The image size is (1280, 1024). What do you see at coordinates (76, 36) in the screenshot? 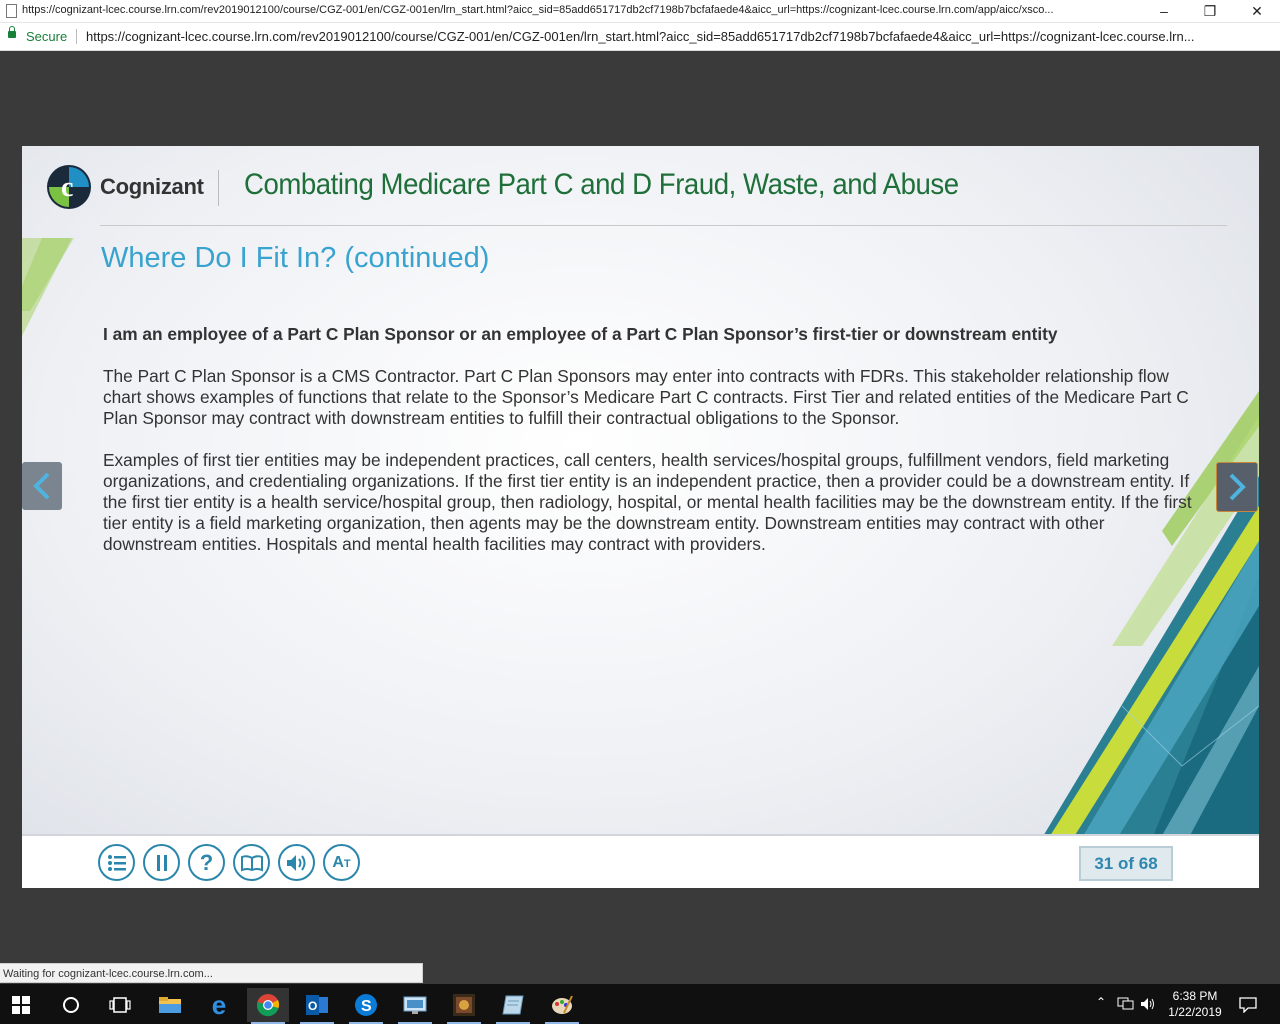
I see `address-separator` at bounding box center [76, 36].